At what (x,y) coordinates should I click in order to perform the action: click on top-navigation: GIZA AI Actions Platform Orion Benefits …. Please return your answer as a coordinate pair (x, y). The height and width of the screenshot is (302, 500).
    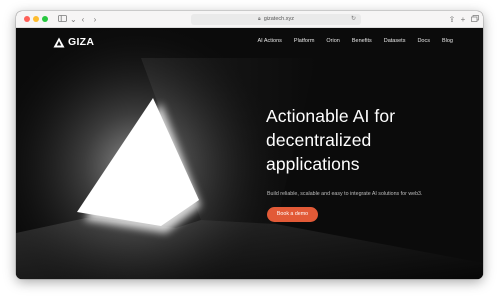
    Looking at the image, I should click on (249, 42).